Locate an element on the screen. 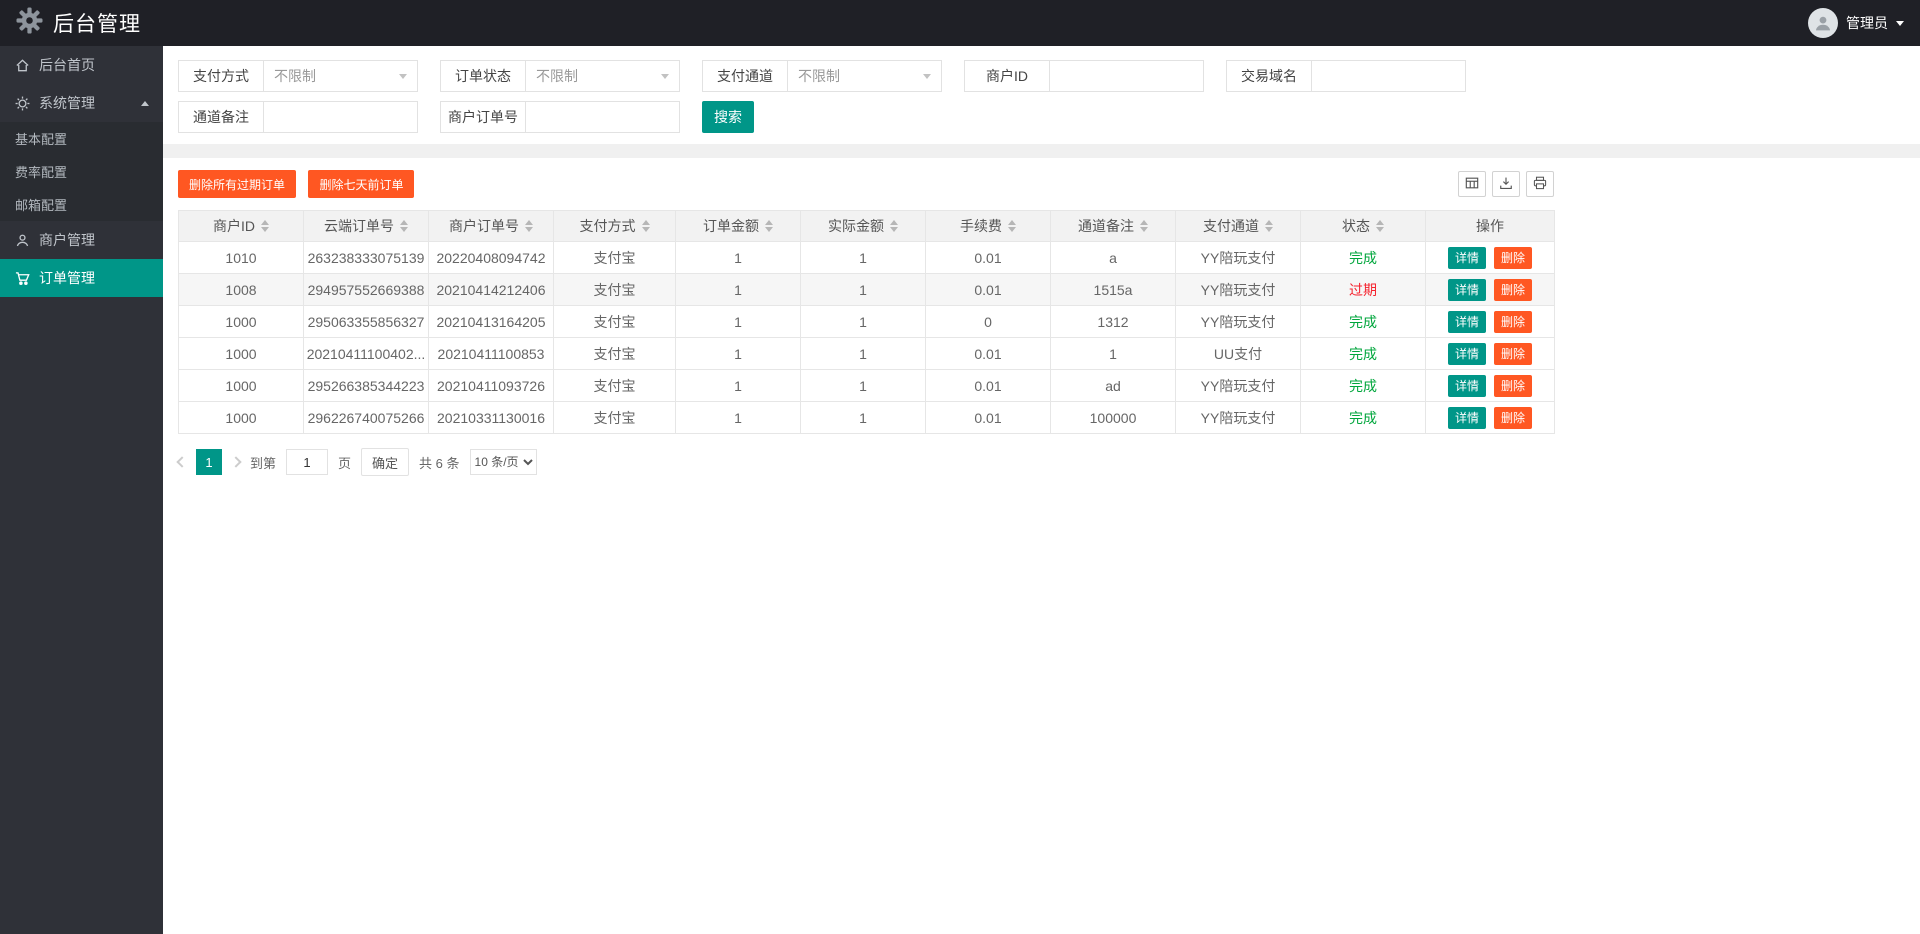 This screenshot has width=1920, height=934. prev-page-button is located at coordinates (182, 462).